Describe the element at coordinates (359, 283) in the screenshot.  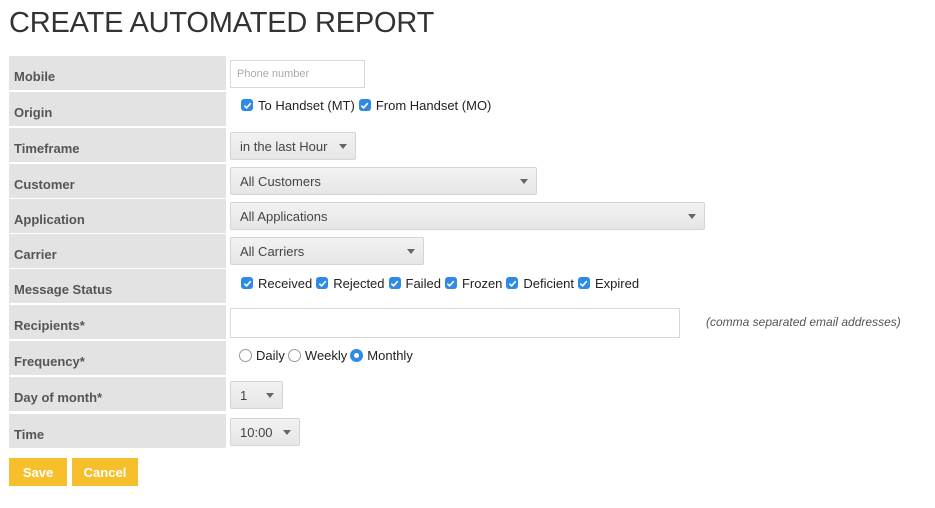
I see `status-rejected-label: Rejected` at that location.